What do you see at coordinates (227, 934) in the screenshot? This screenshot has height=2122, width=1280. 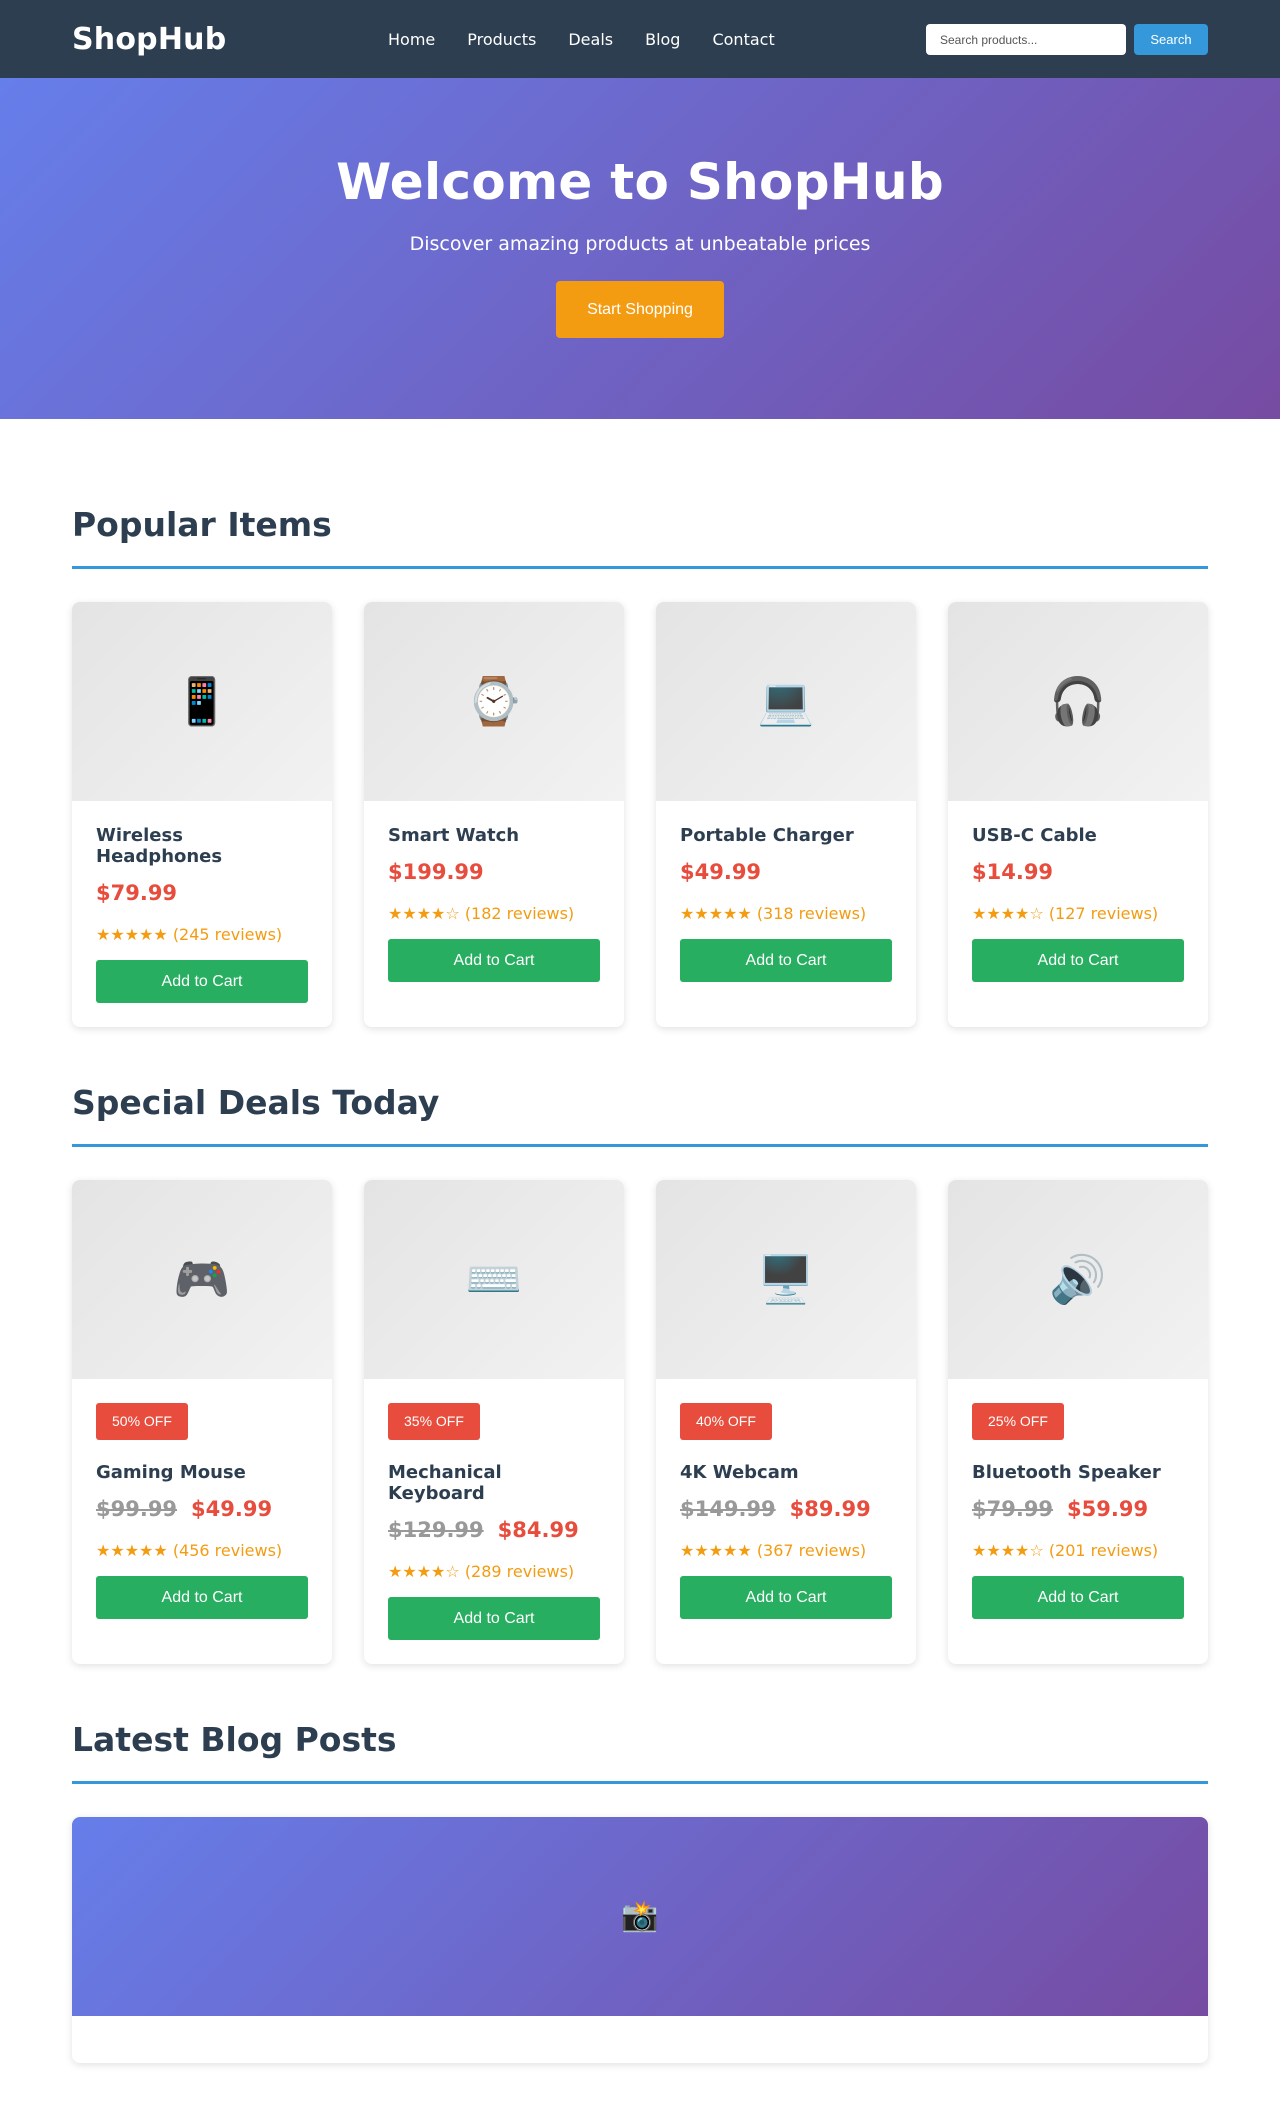 I see `review-count: (245 reviews)` at bounding box center [227, 934].